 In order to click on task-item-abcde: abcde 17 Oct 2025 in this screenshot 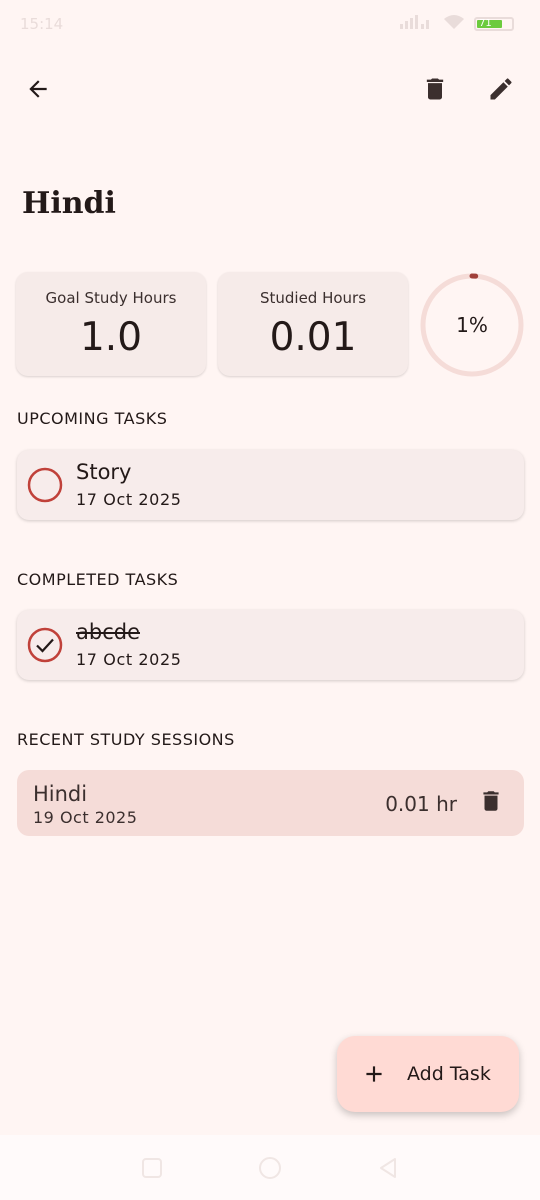, I will do `click(270, 645)`.